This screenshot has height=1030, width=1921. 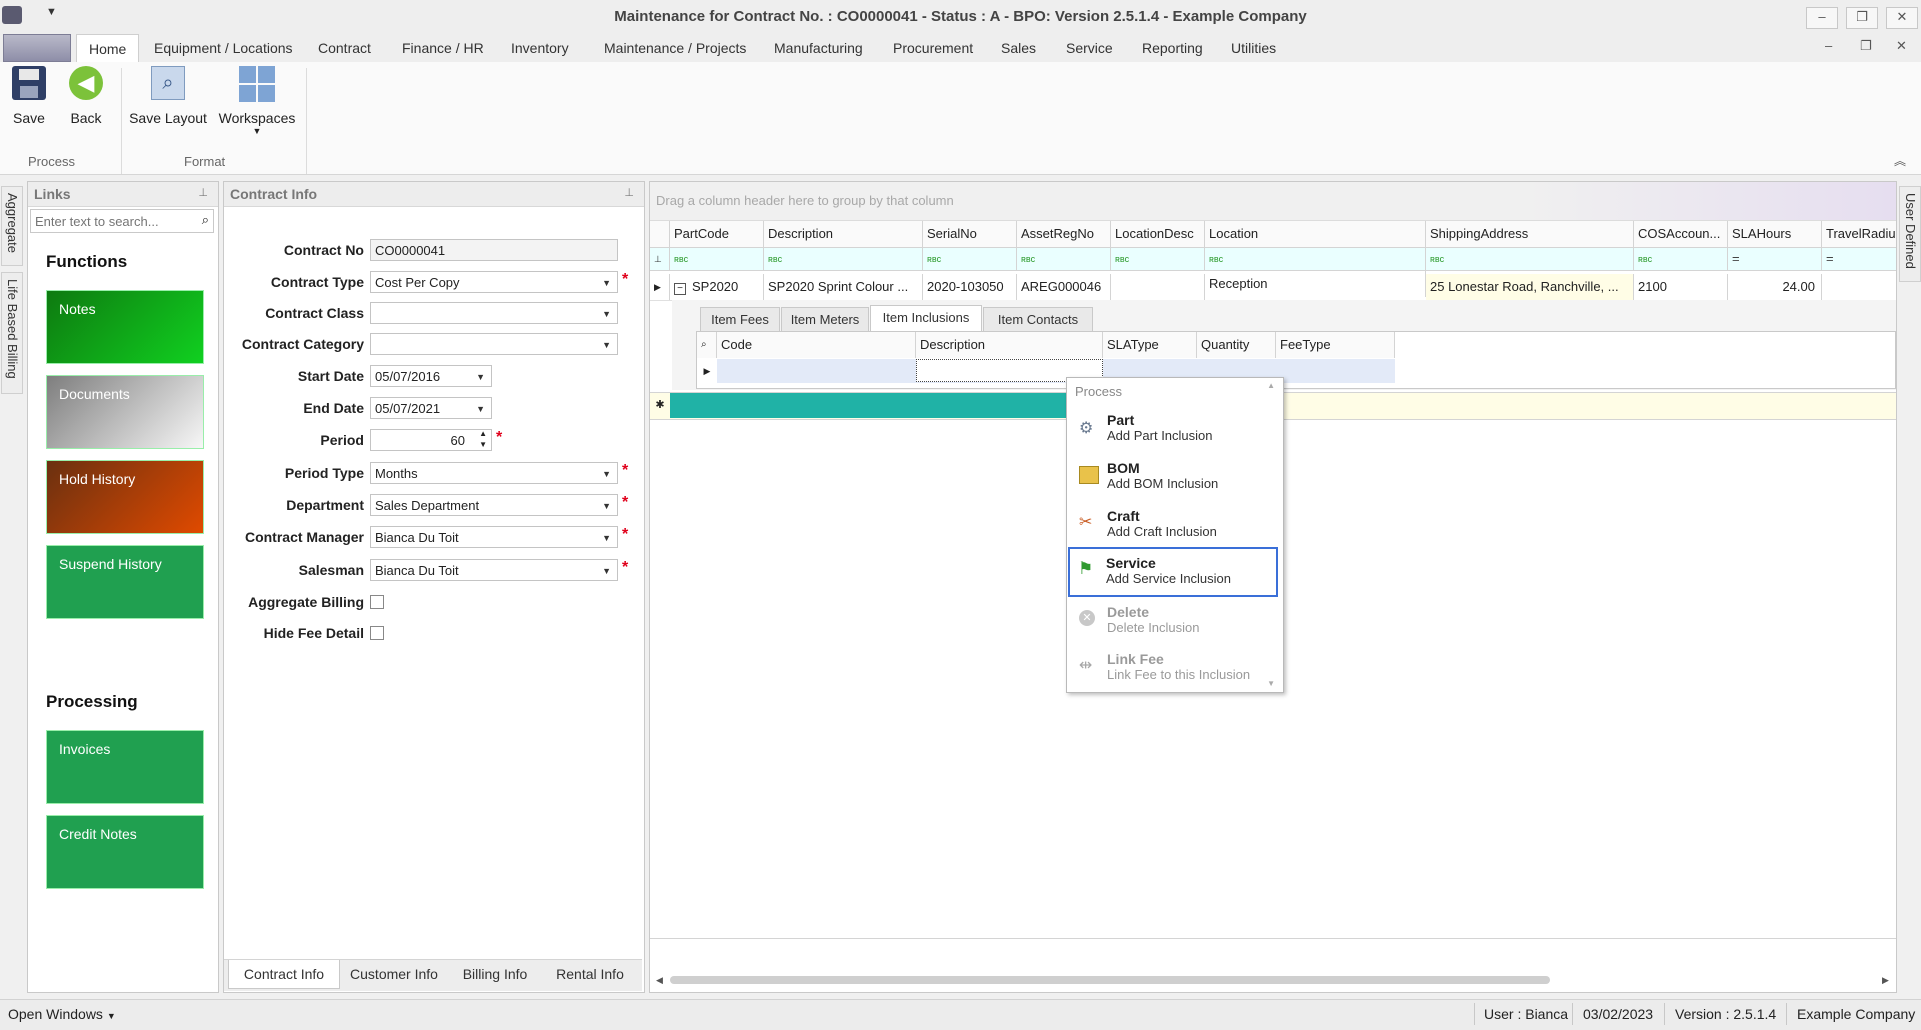 What do you see at coordinates (1775, 287) in the screenshot?
I see `cell-slahours: 24.00` at bounding box center [1775, 287].